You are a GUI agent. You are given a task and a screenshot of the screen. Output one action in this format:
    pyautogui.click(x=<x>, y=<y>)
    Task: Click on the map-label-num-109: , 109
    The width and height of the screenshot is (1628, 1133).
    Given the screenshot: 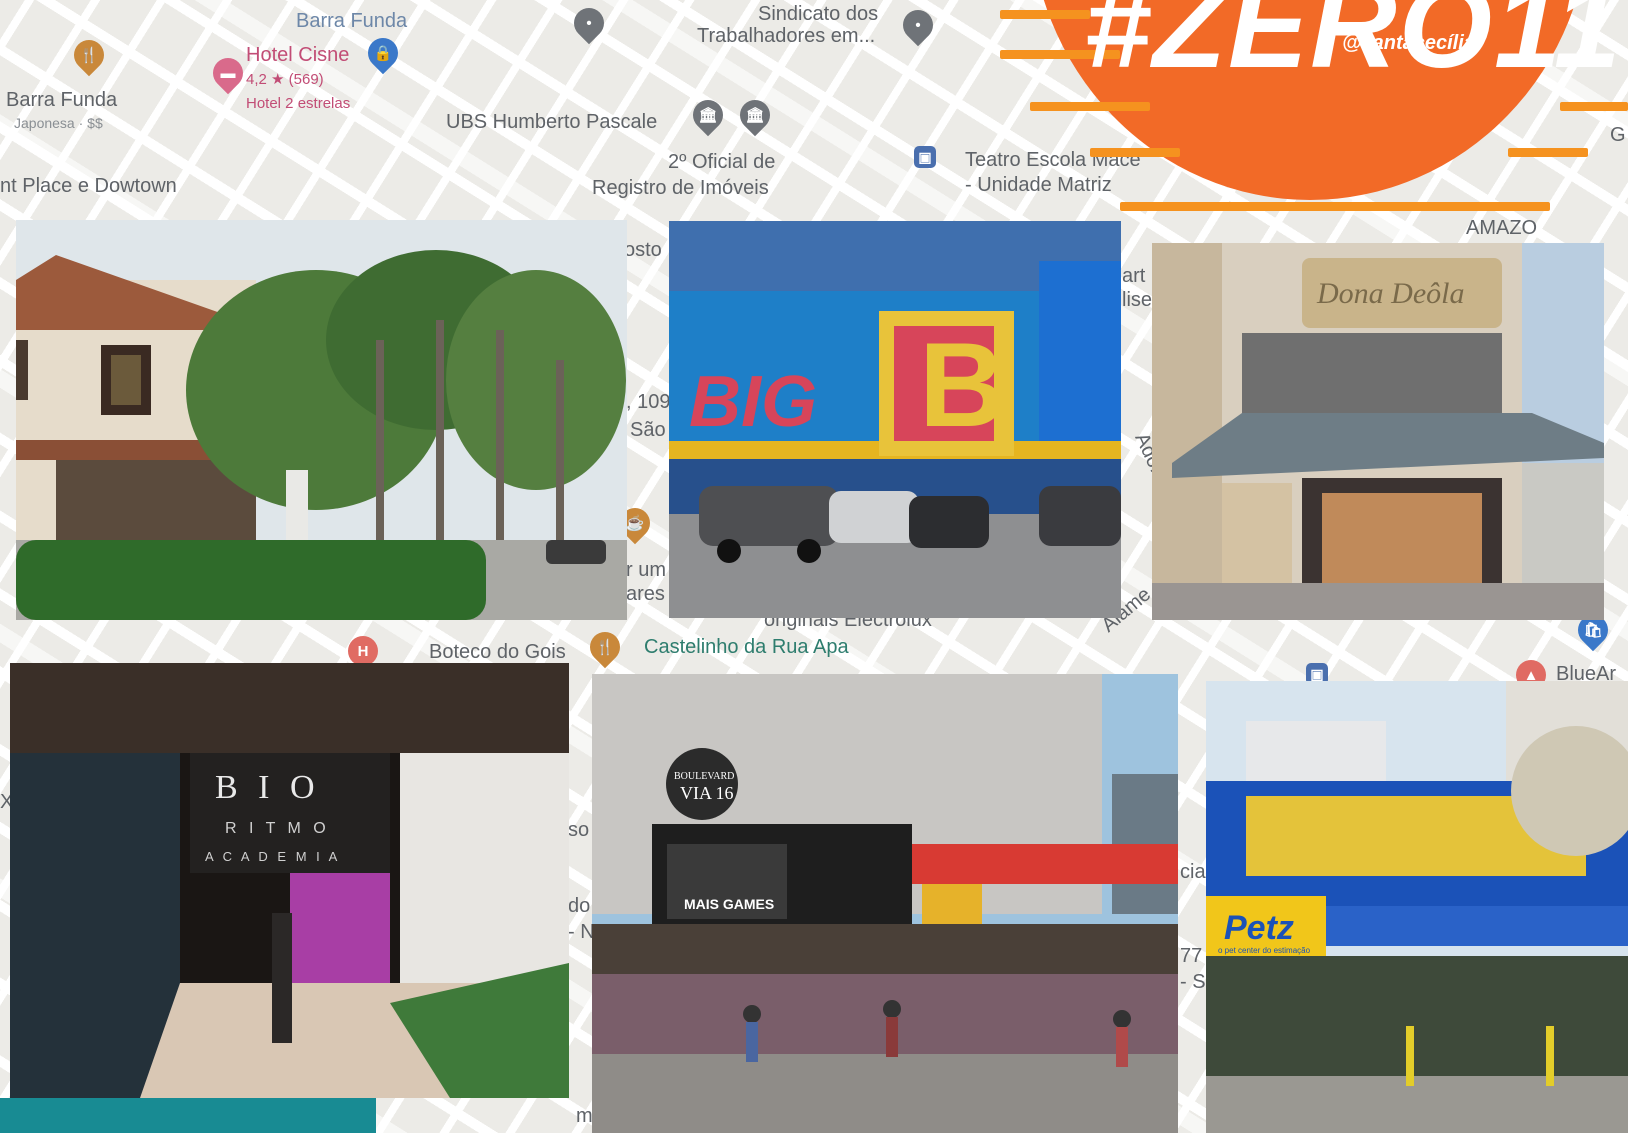 What is the action you would take?
    pyautogui.click(x=648, y=402)
    